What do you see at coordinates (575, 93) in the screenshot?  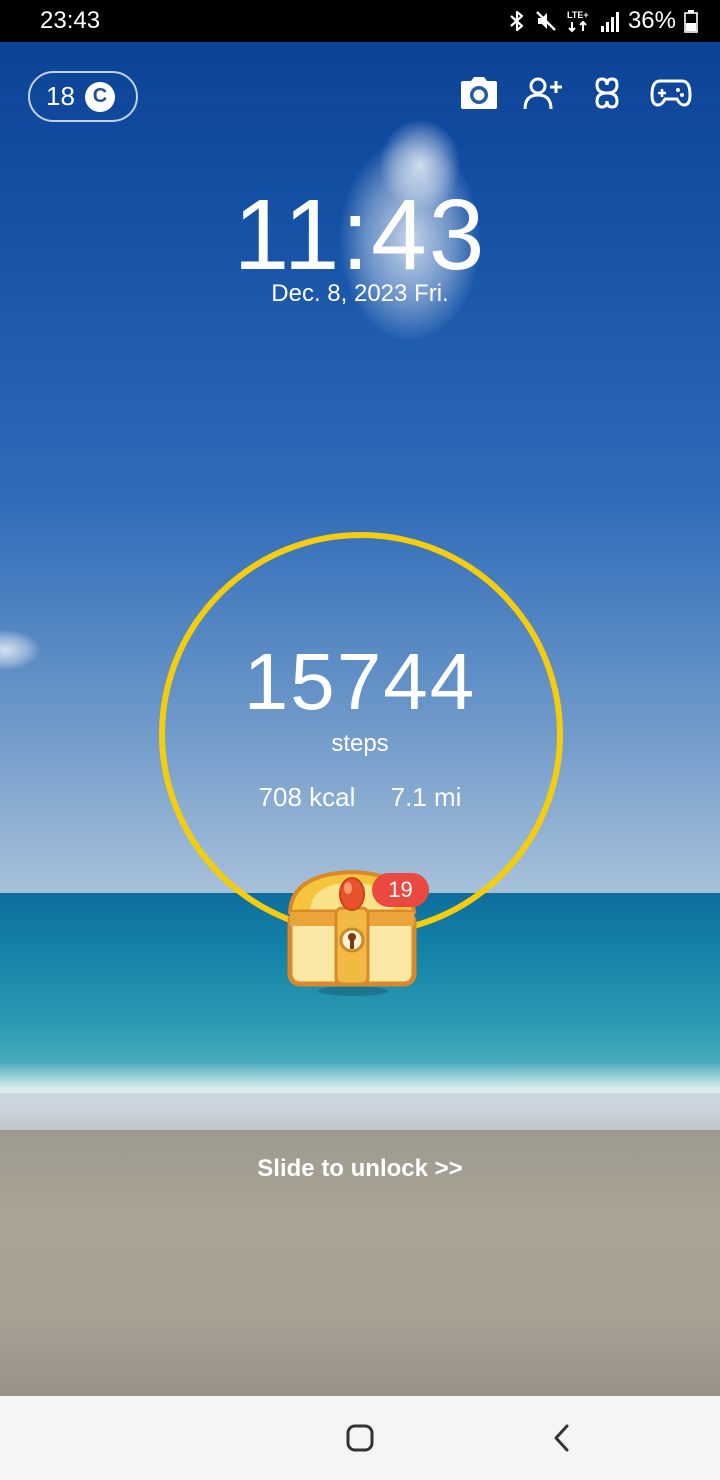 I see `top-actions` at bounding box center [575, 93].